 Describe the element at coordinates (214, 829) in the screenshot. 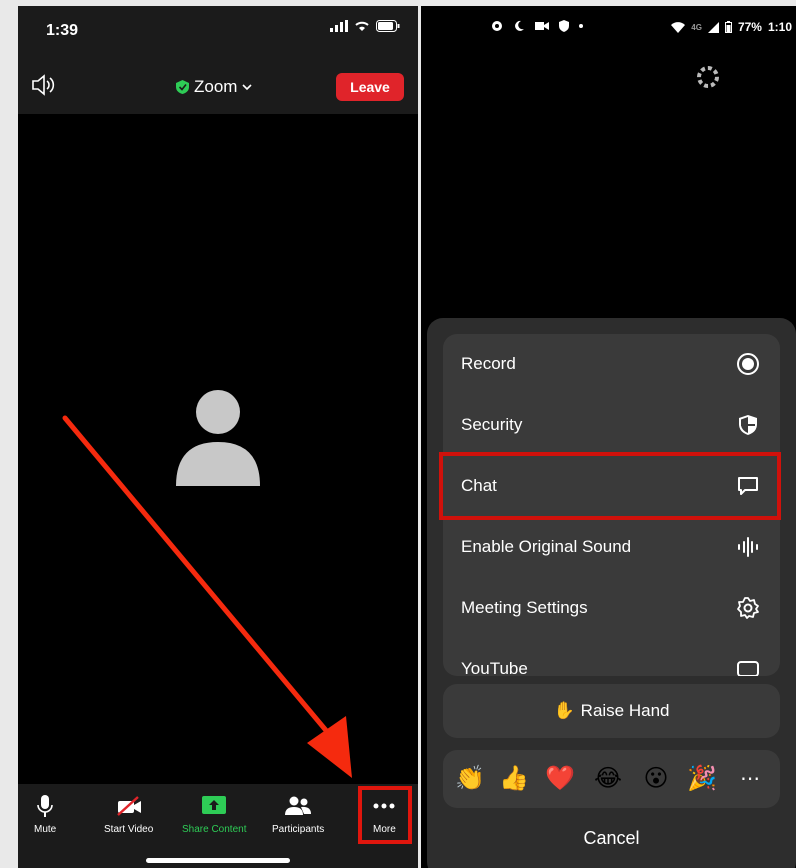

I see `share-content-label: Share Content` at that location.